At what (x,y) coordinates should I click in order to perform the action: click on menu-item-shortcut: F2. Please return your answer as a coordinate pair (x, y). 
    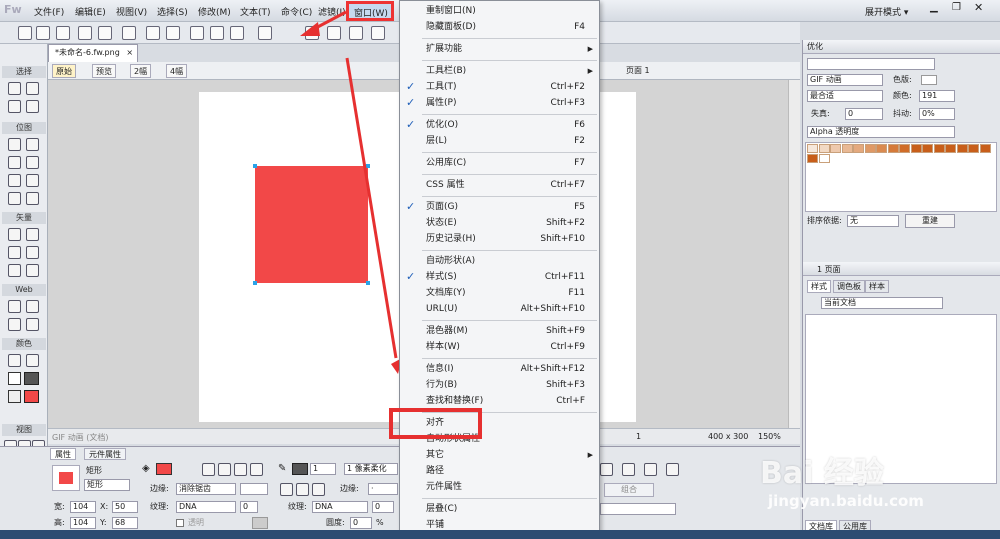
    Looking at the image, I should click on (579, 141).